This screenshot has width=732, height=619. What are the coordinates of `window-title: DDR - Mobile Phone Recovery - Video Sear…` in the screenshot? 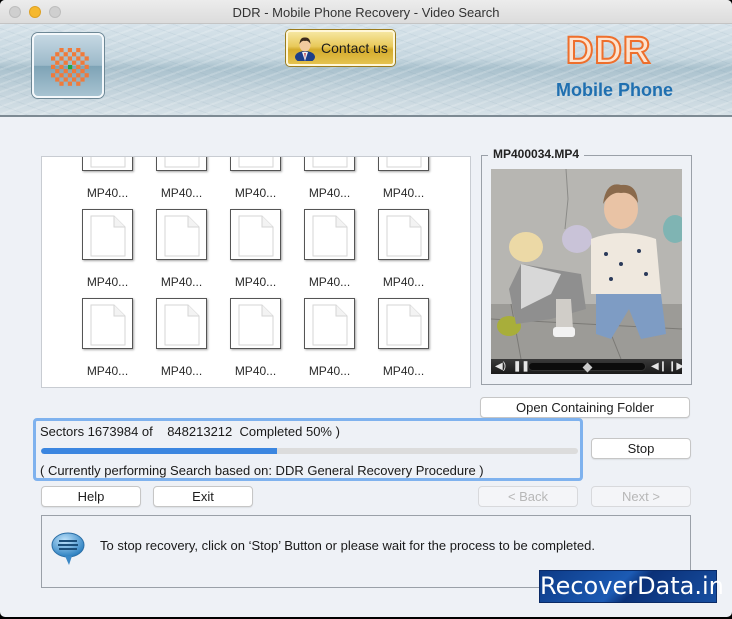 It's located at (366, 12).